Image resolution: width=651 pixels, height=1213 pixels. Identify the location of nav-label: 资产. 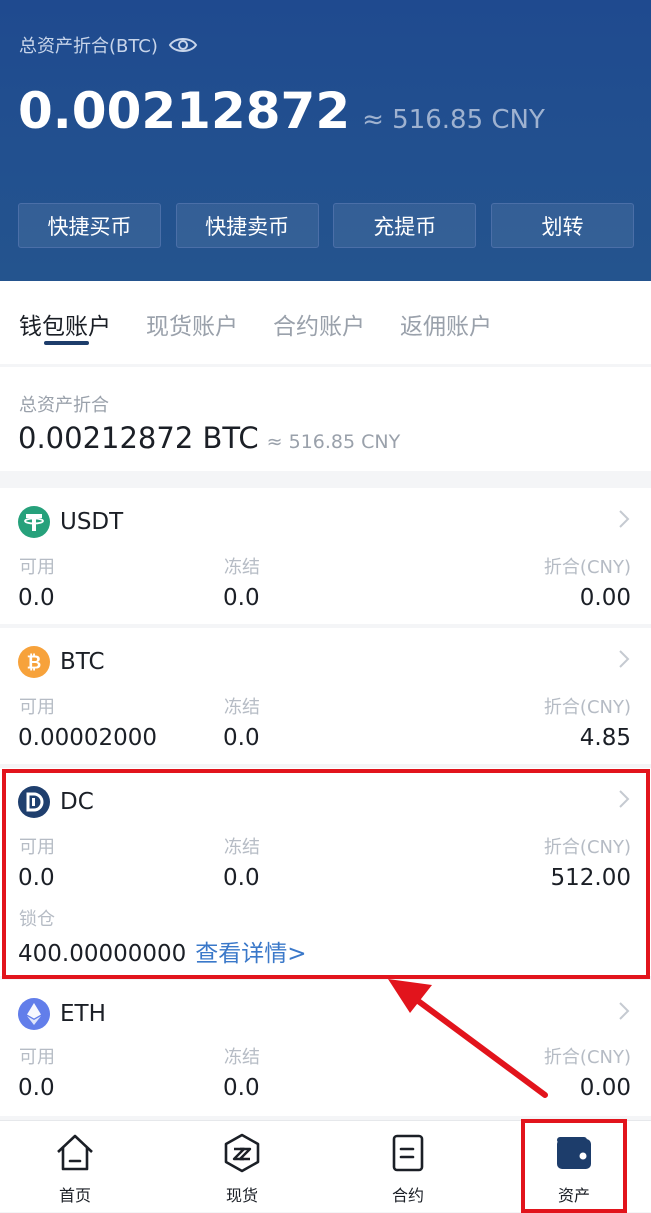
(573, 1195).